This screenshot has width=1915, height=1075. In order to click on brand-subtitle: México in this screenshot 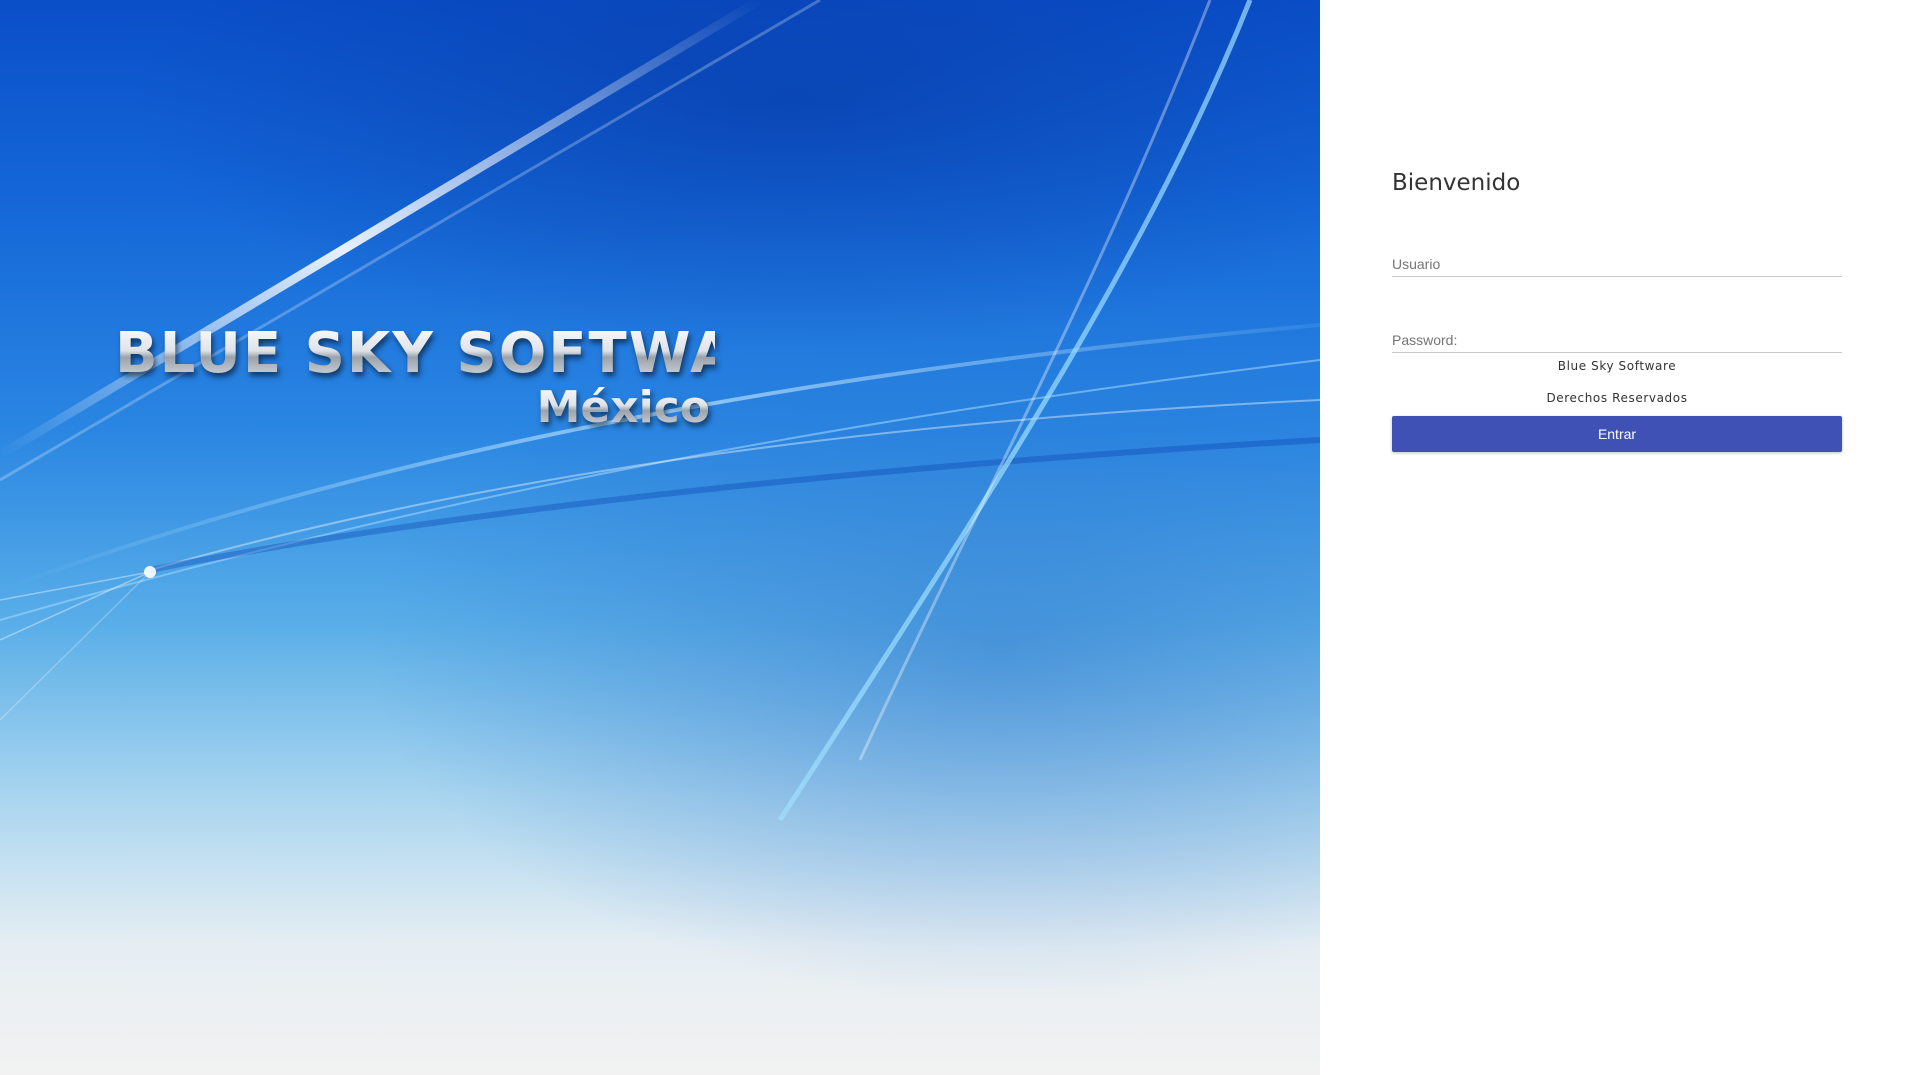, I will do `click(623, 407)`.